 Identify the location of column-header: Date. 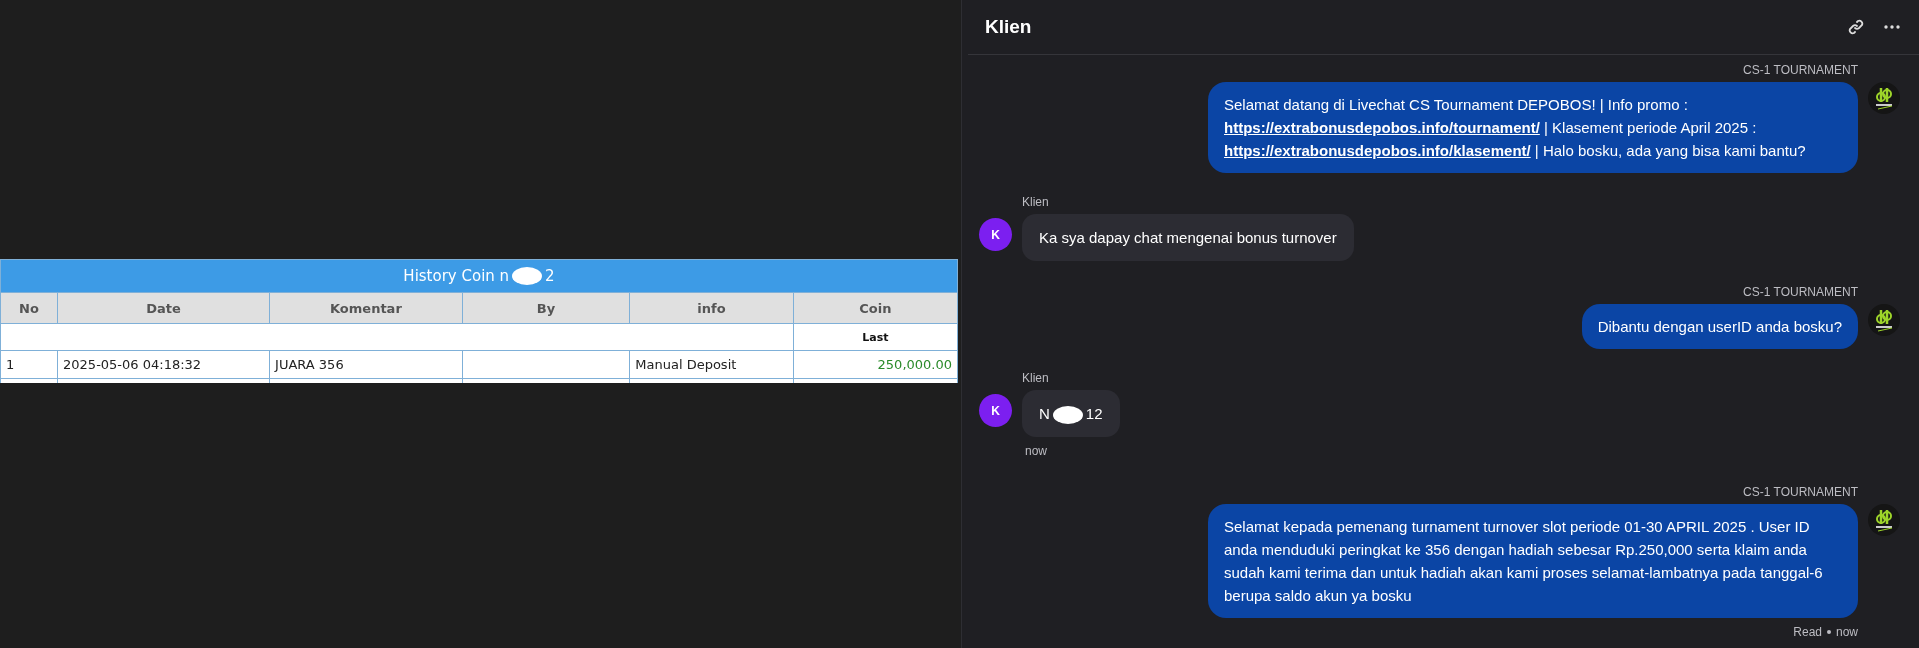
(163, 308).